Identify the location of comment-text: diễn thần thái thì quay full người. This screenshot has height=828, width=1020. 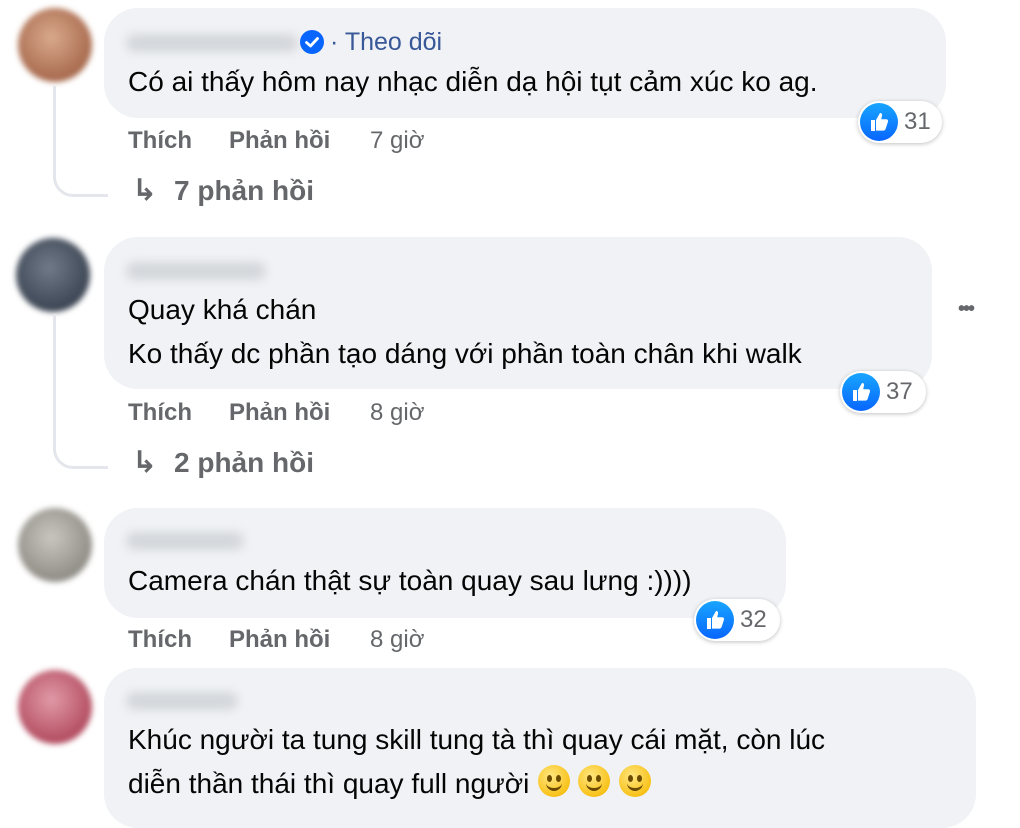
(329, 783).